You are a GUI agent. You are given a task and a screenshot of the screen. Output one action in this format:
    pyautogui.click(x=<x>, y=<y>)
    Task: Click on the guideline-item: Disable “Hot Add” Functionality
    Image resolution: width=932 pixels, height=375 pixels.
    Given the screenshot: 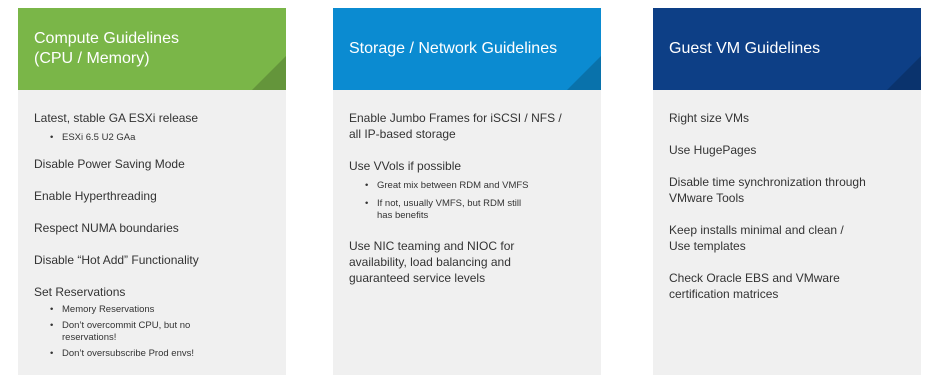 What is the action you would take?
    pyautogui.click(x=153, y=260)
    